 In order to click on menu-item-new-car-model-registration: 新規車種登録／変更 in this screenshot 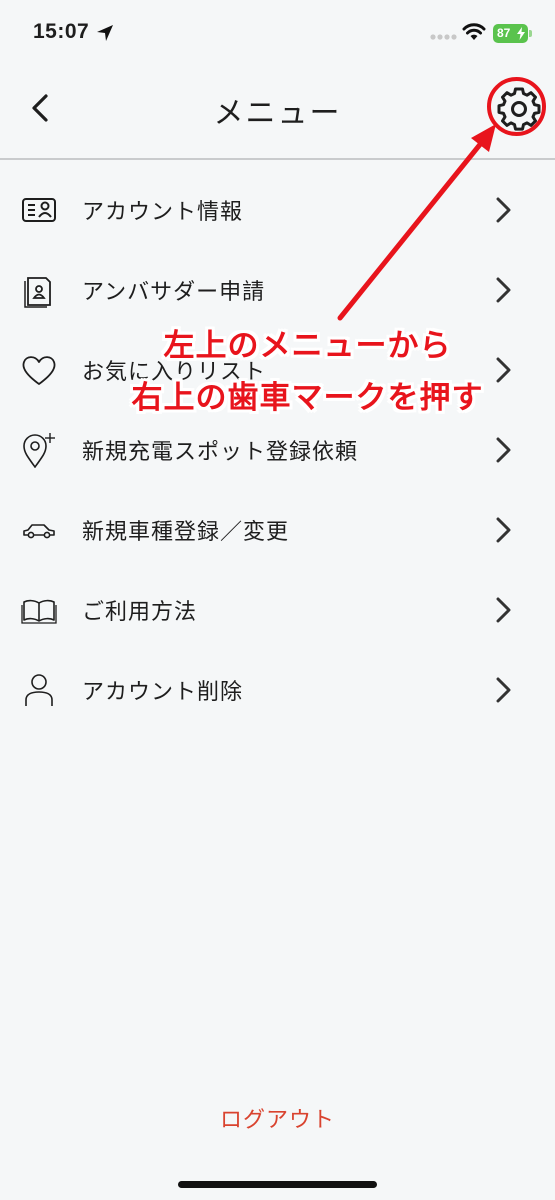, I will do `click(277, 530)`.